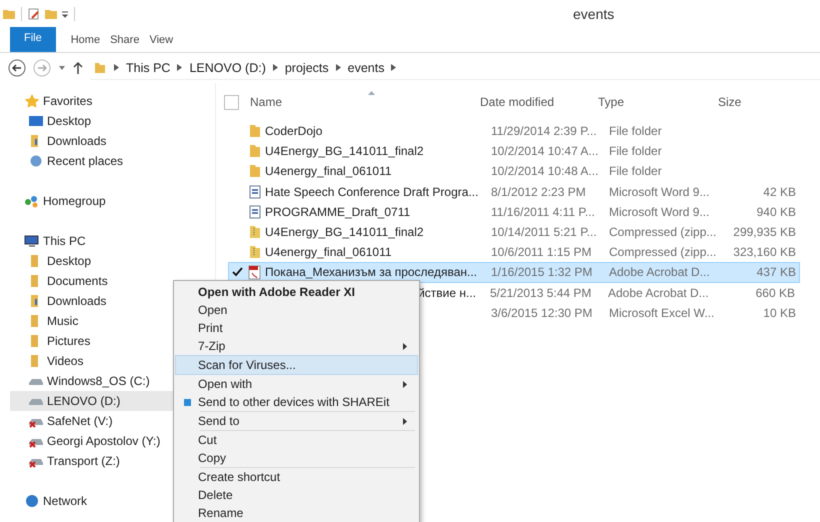  What do you see at coordinates (538, 191) in the screenshot?
I see `date-cell: 8/1/2012 2:23 PM` at bounding box center [538, 191].